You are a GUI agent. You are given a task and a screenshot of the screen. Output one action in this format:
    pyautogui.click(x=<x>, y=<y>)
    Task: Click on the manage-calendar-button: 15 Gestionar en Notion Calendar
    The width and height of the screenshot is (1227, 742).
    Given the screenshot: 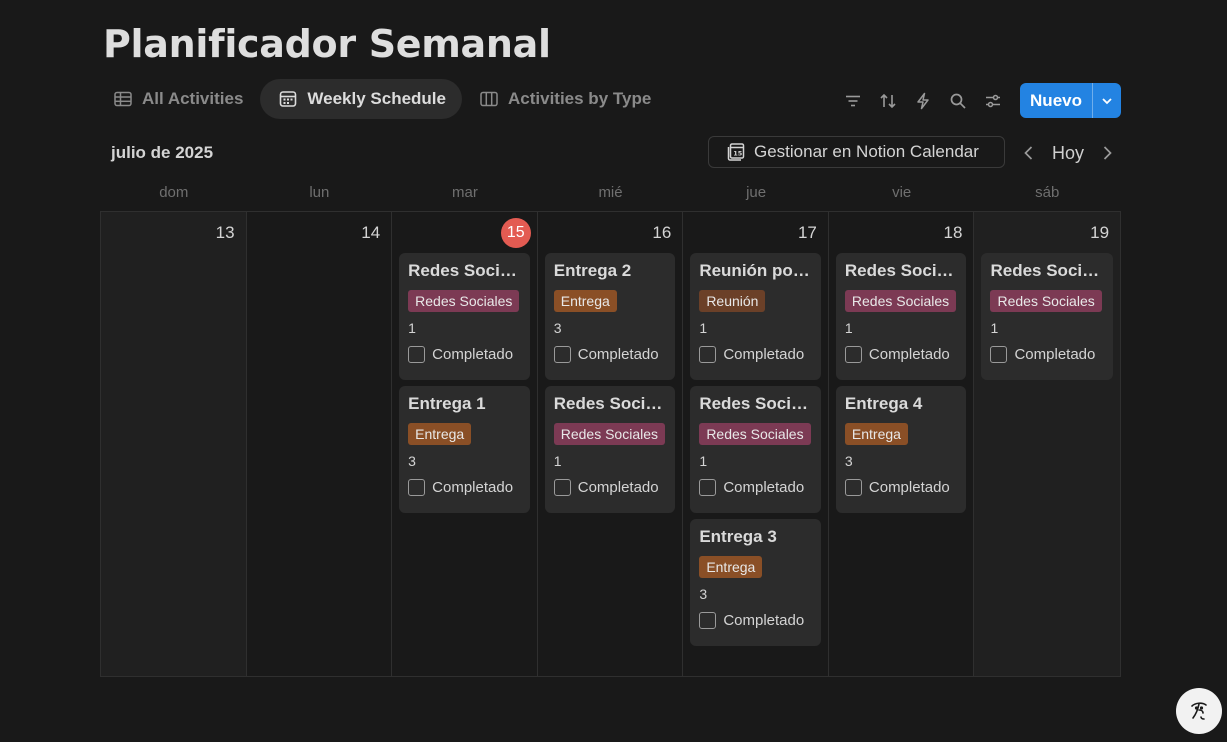 What is the action you would take?
    pyautogui.click(x=856, y=152)
    